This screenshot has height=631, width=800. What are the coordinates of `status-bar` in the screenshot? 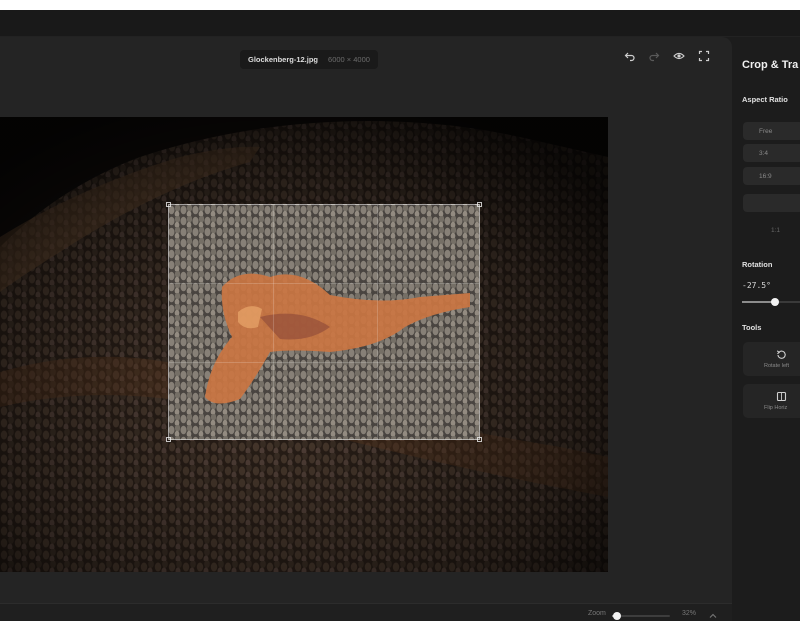 It's located at (366, 612).